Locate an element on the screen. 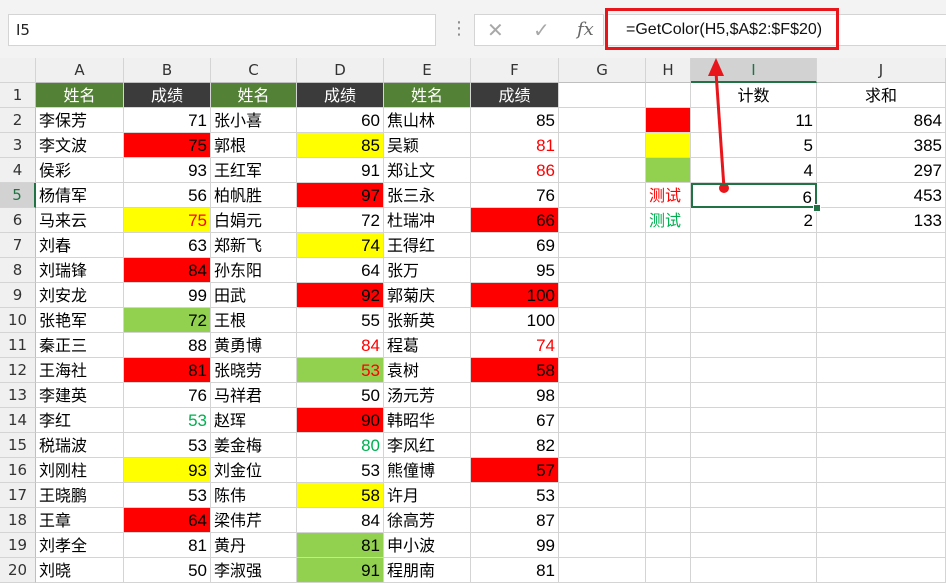  cell-i5: 6 is located at coordinates (754, 195).